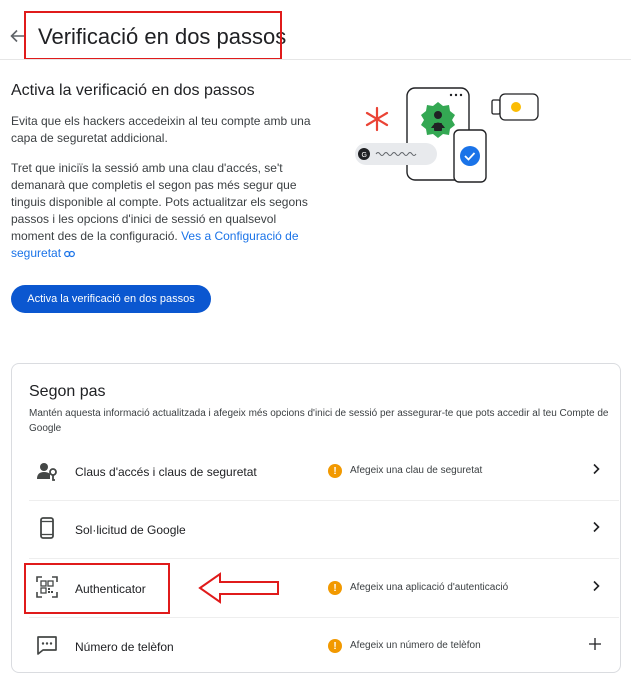 The image size is (631, 682). I want to click on plus-icon, so click(595, 644).